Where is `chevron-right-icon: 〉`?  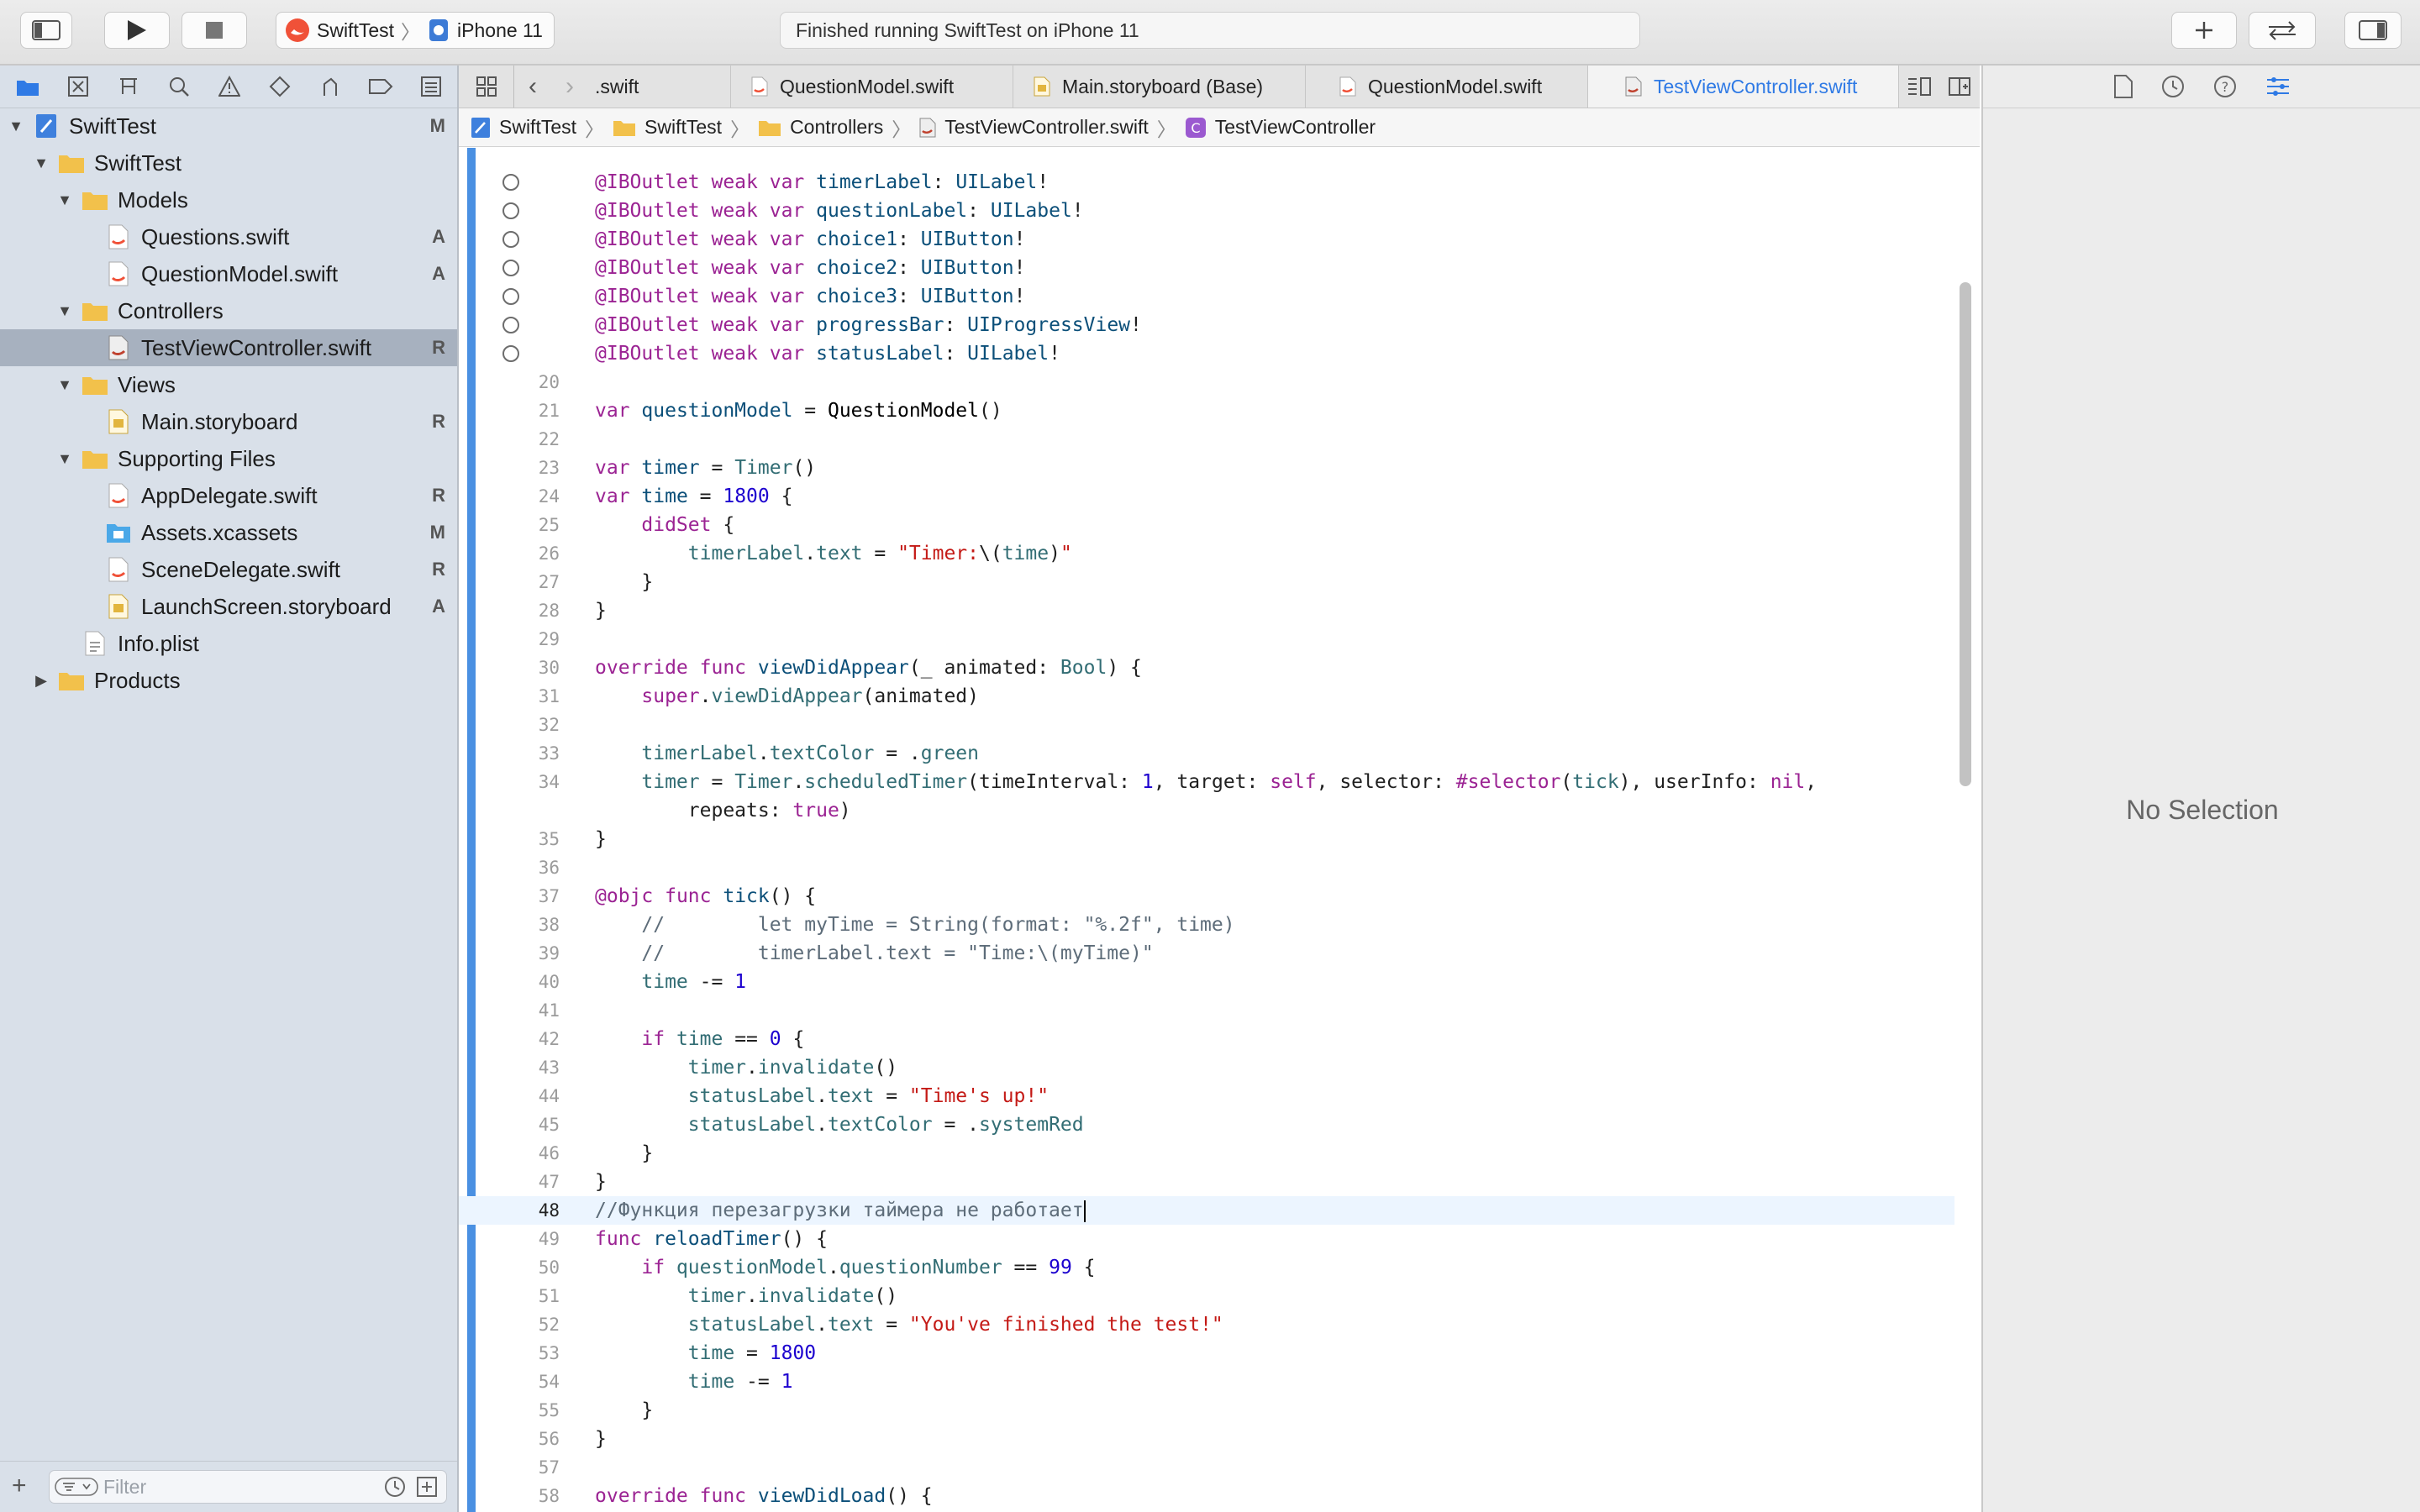
chevron-right-icon: 〉 is located at coordinates (902, 129).